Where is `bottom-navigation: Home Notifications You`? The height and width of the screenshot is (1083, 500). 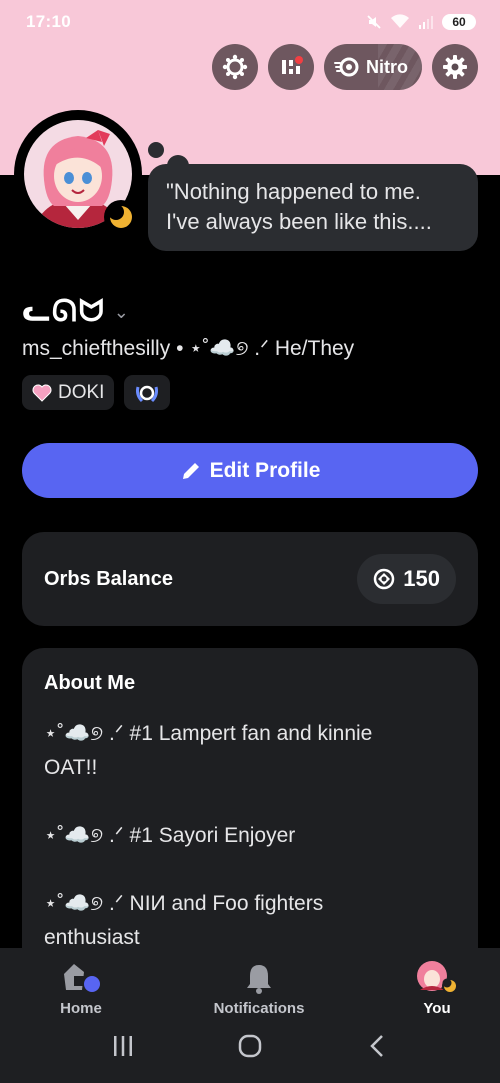
bottom-navigation: Home Notifications You is located at coordinates (250, 1015).